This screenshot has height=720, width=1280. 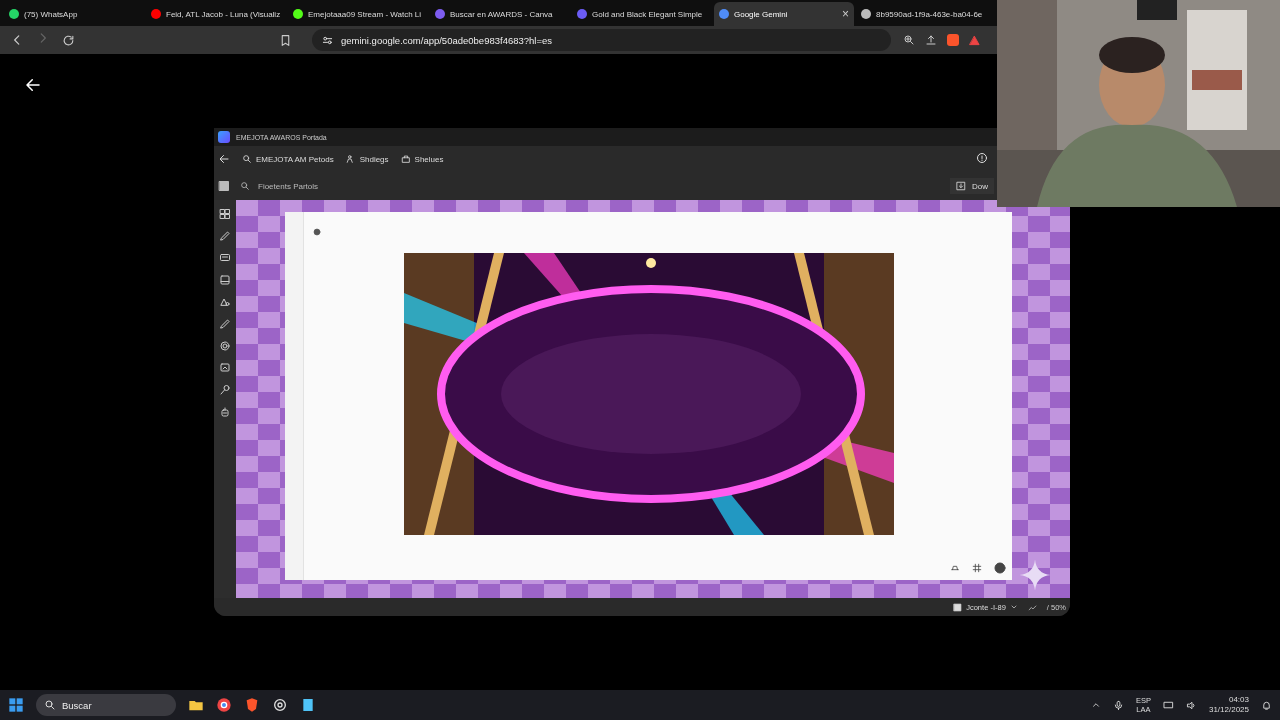 What do you see at coordinates (288, 186) in the screenshot?
I see `search-text: Fioetents Partols` at bounding box center [288, 186].